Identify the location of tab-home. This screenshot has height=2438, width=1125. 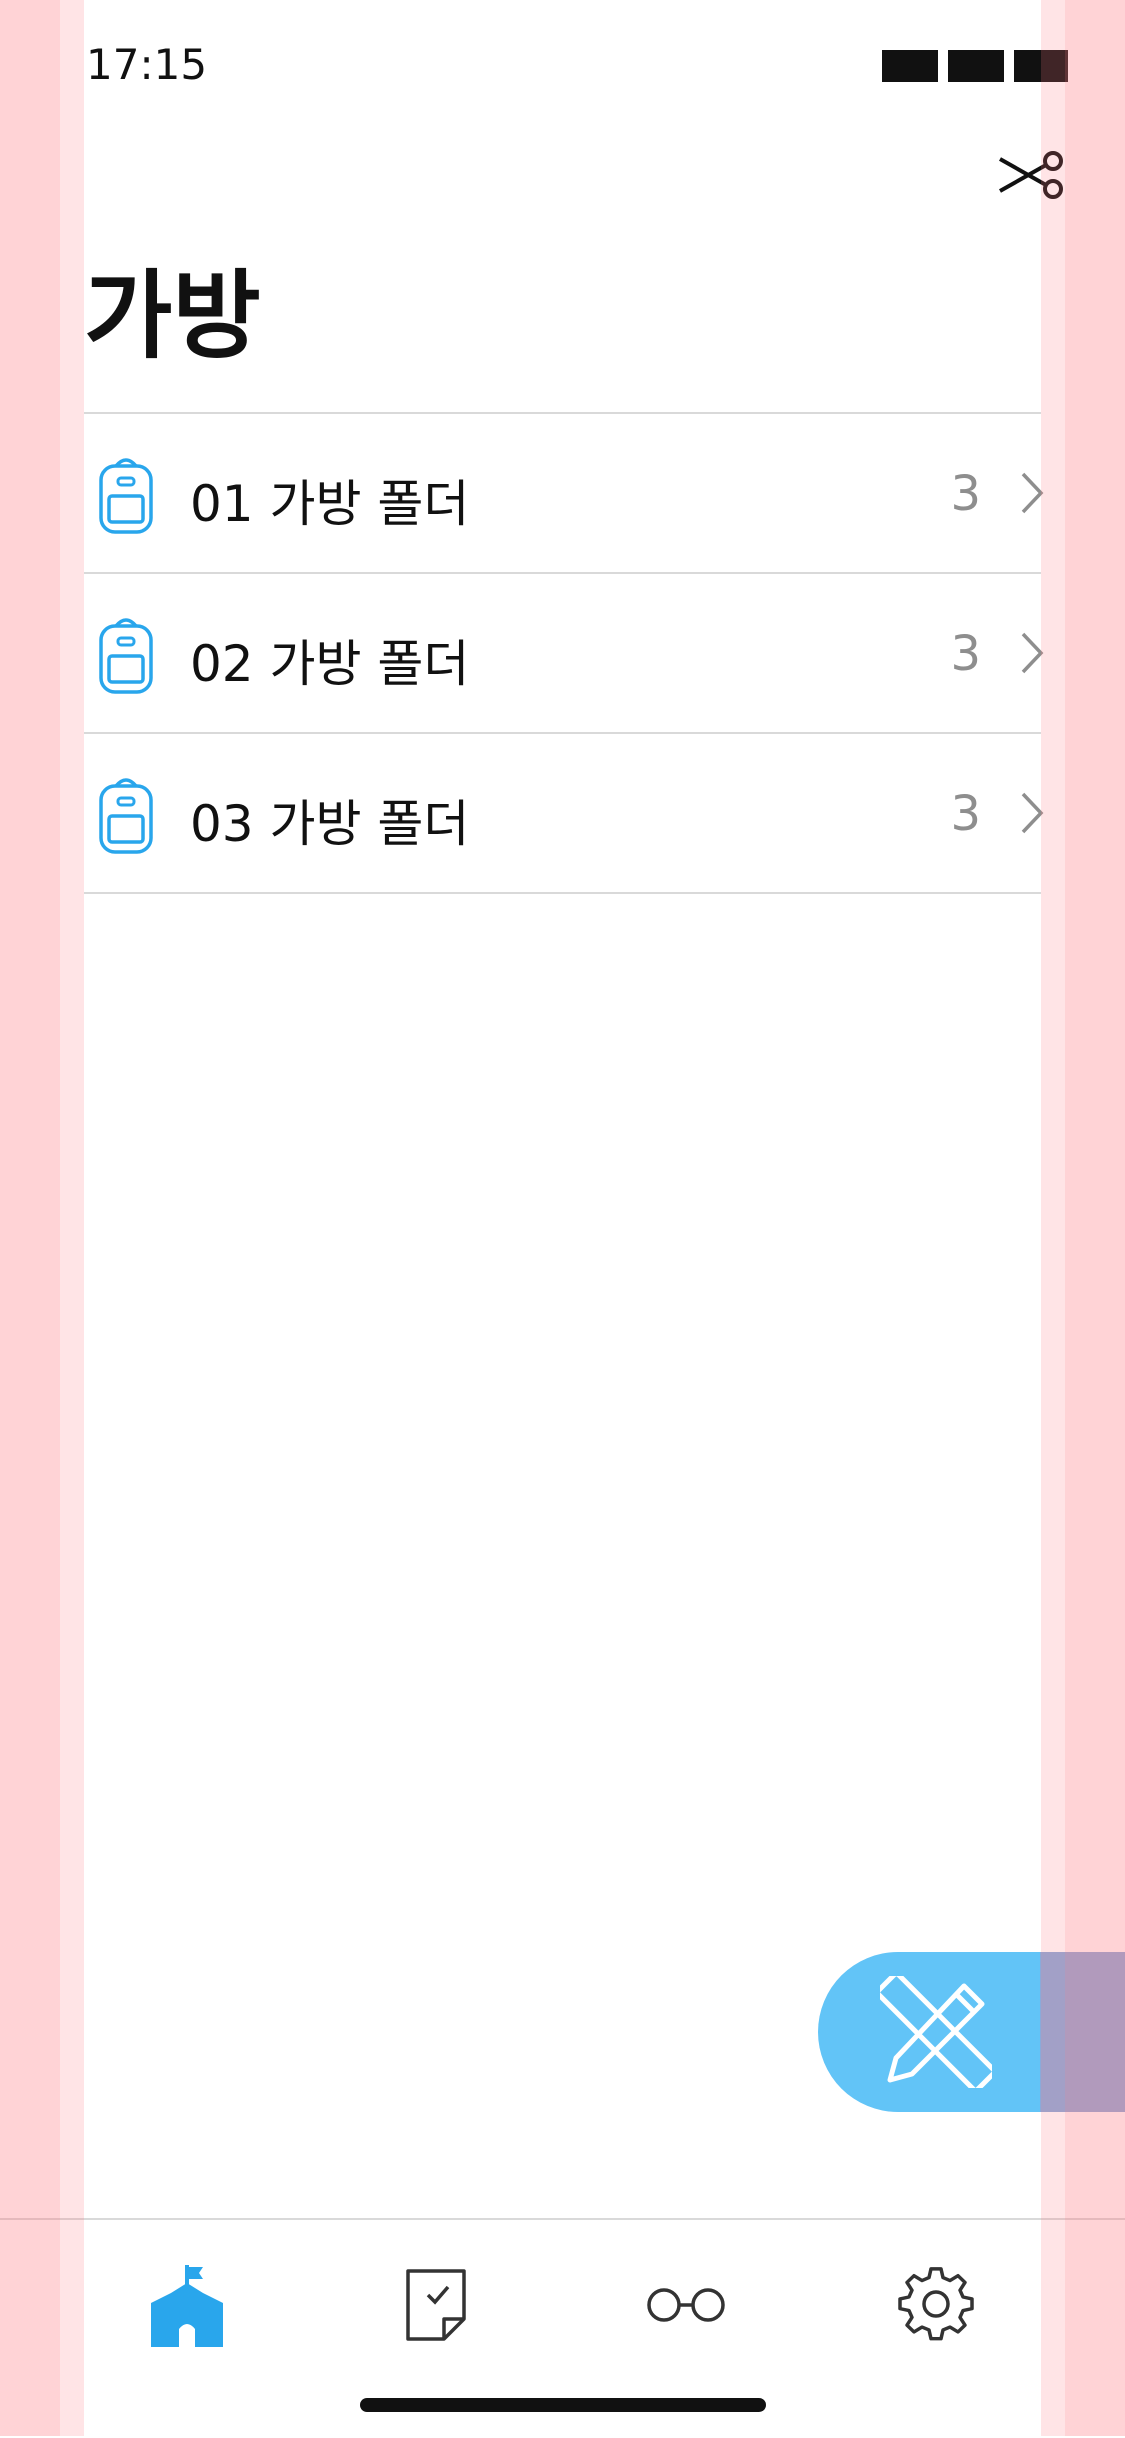
(187, 2305).